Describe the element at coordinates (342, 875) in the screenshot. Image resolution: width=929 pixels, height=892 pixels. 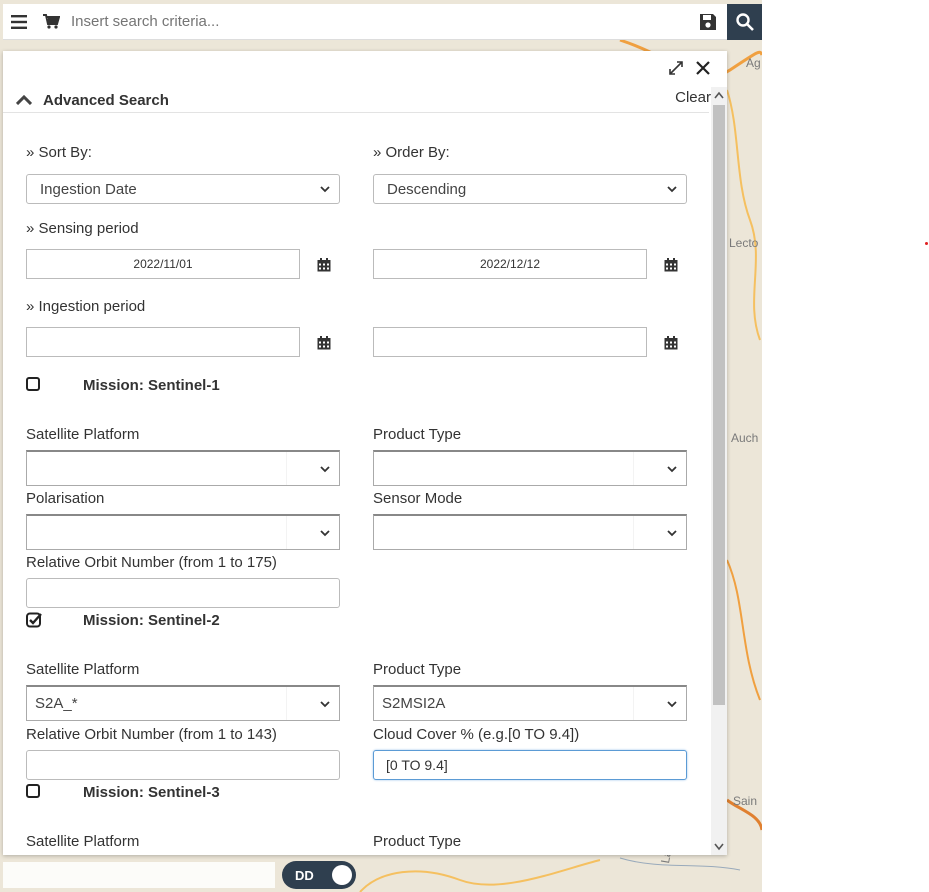
I see `toggle-knob` at that location.